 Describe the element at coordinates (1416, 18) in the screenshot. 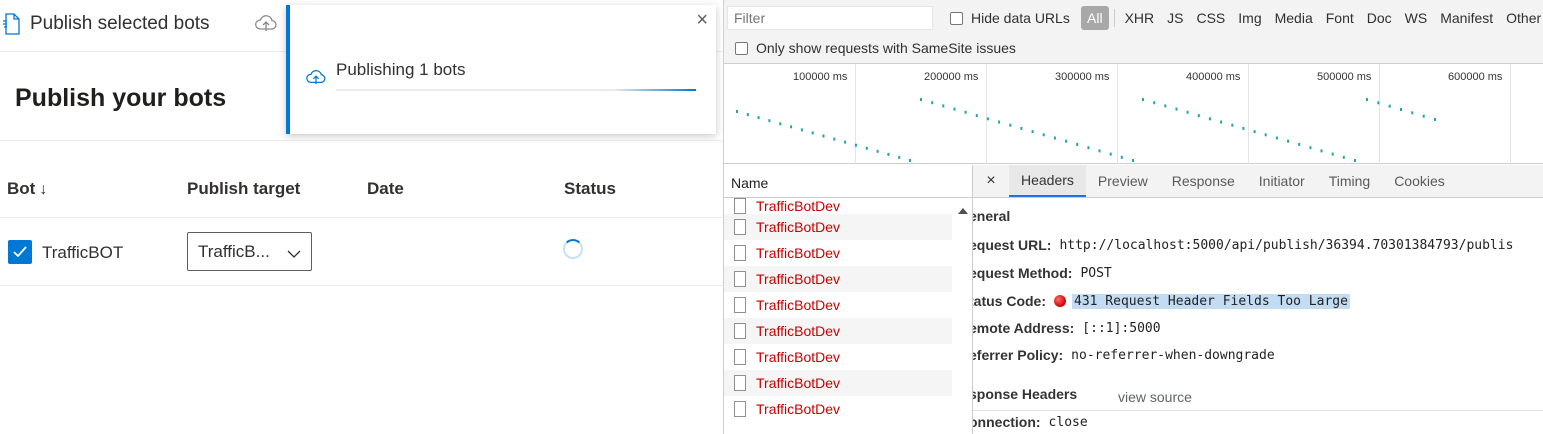

I see `filter-ws: WS` at that location.